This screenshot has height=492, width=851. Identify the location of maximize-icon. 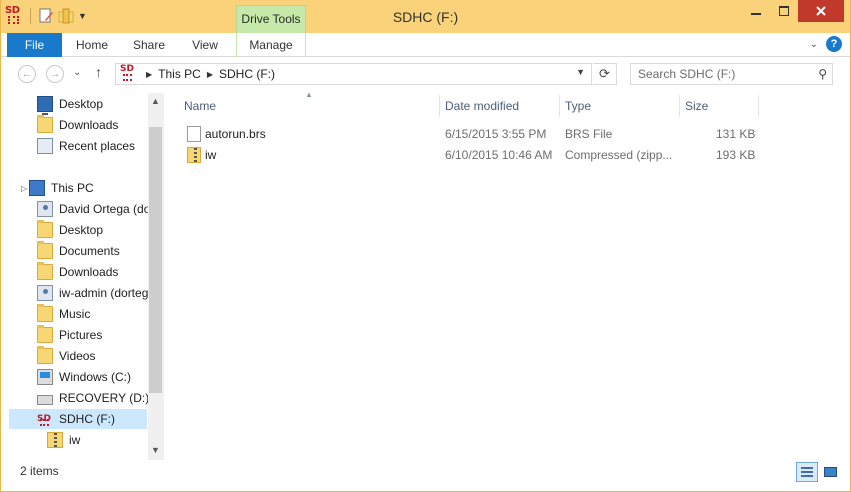
(784, 11).